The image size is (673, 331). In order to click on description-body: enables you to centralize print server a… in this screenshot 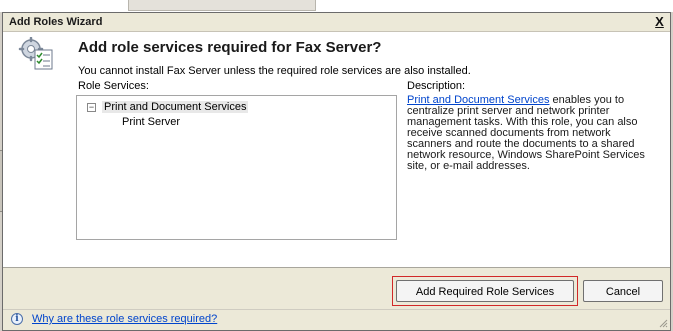, I will do `click(526, 133)`.